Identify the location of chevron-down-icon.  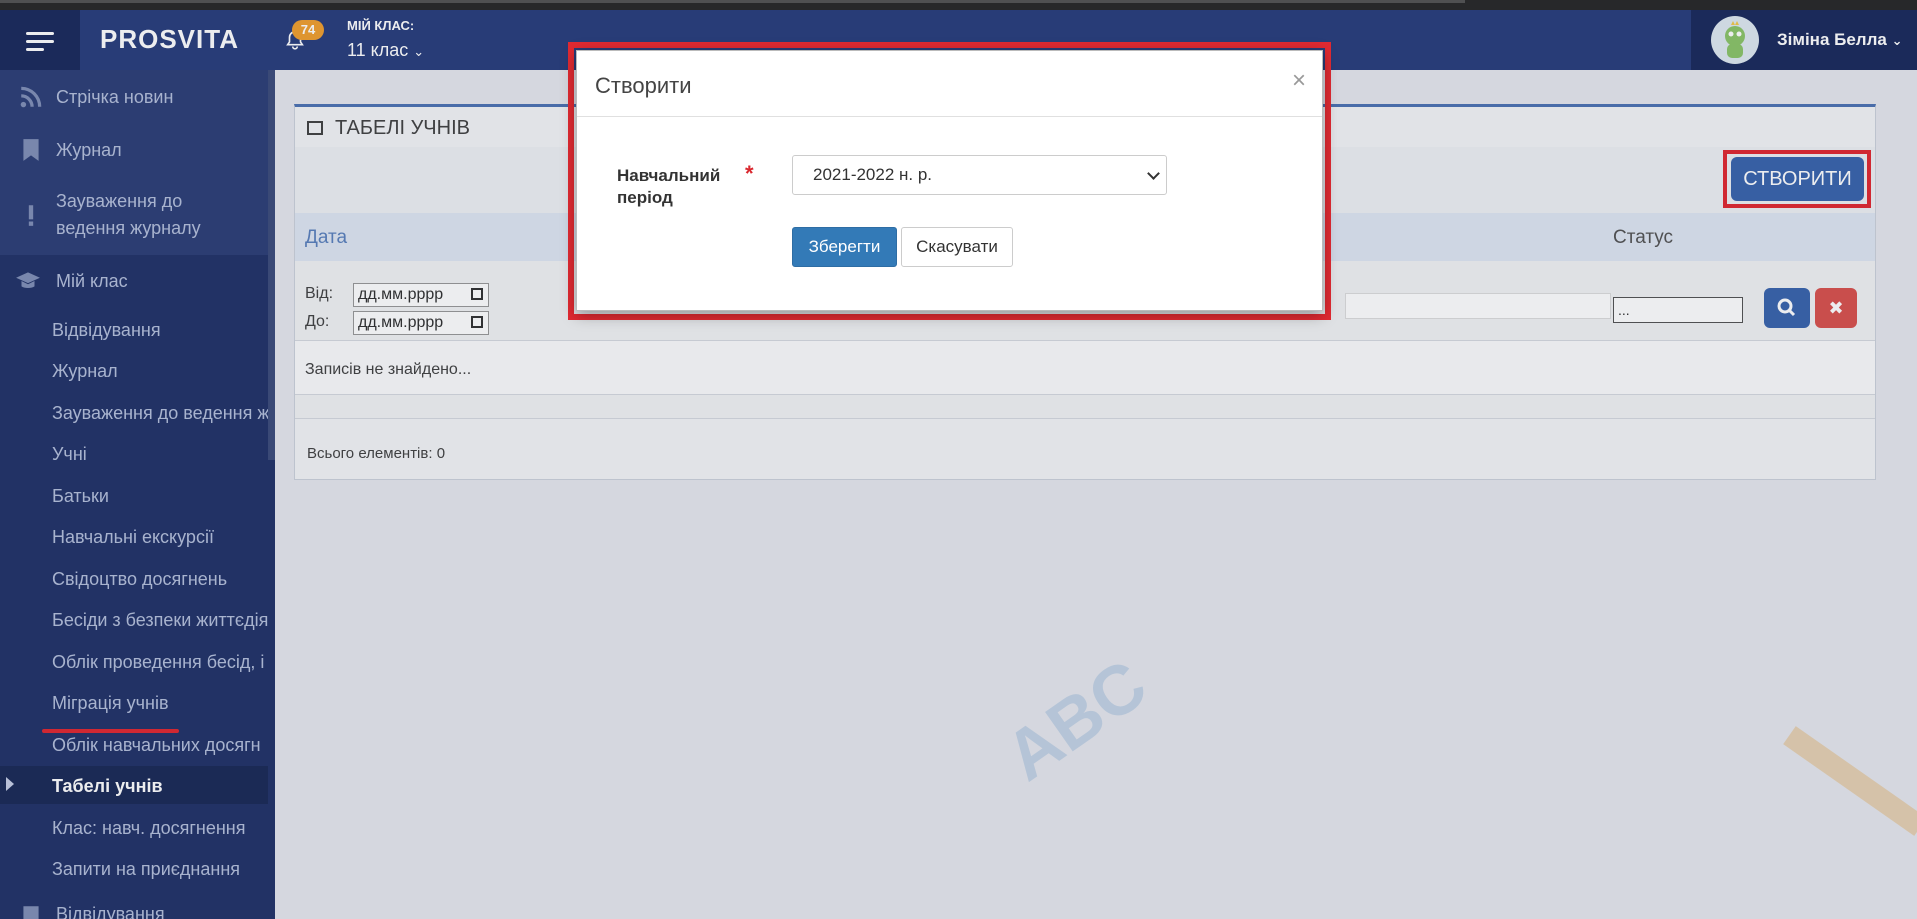
(1153, 173).